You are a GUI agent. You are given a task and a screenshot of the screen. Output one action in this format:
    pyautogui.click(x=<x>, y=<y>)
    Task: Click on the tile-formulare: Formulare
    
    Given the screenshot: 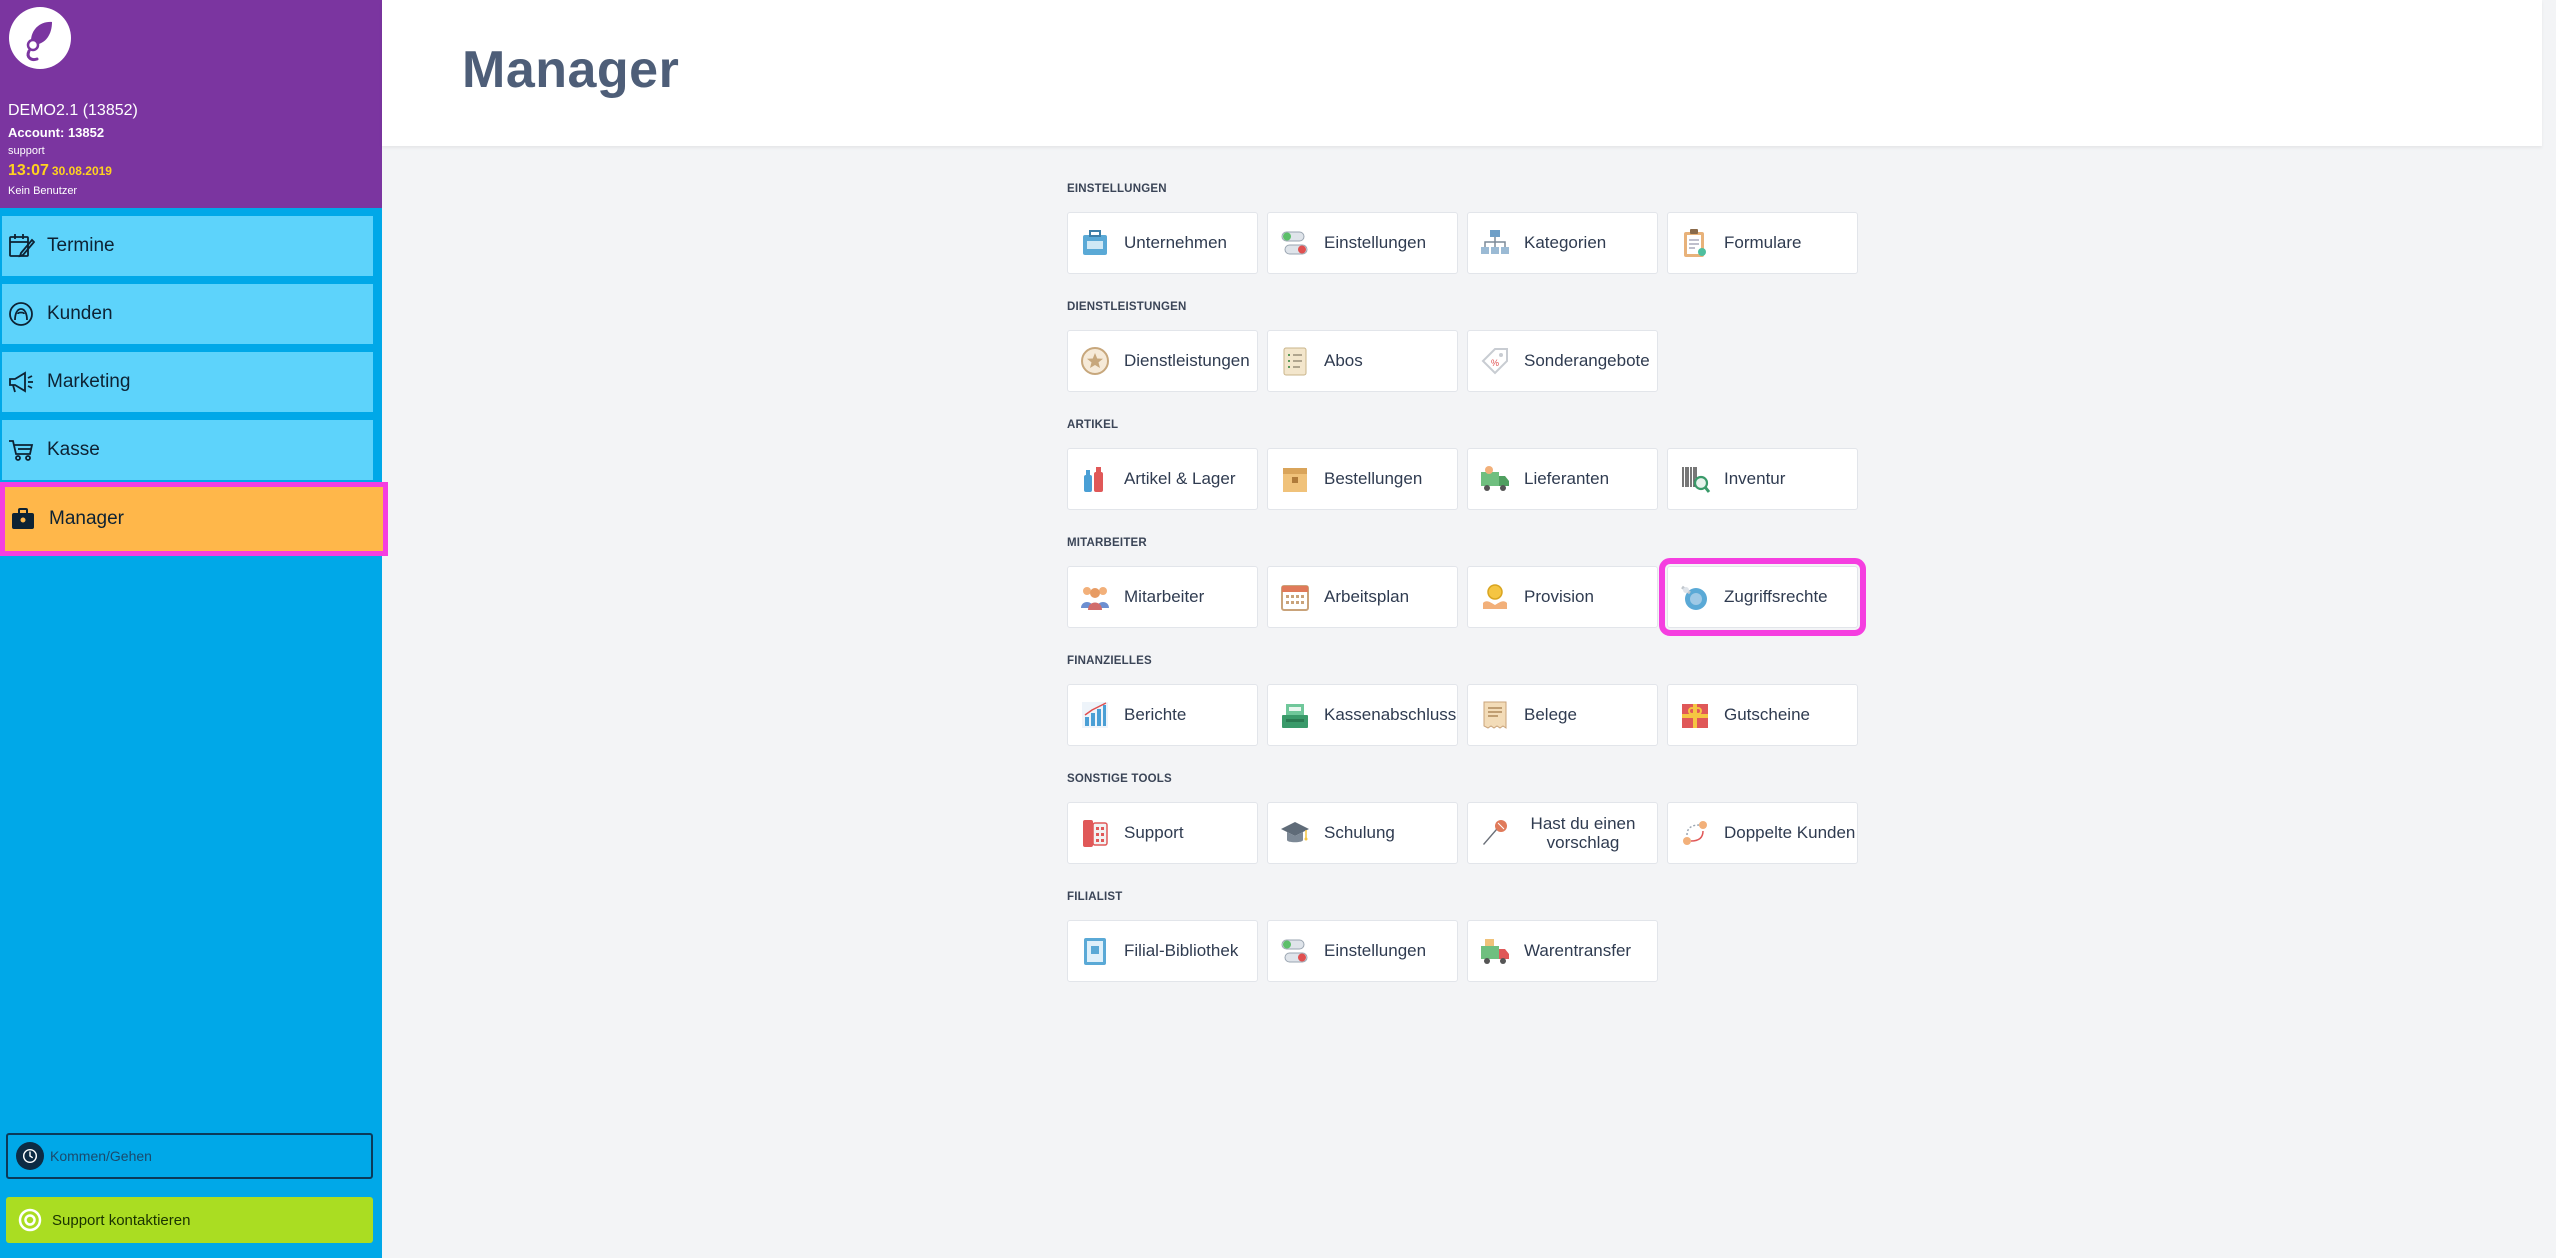 What is the action you would take?
    pyautogui.click(x=1762, y=243)
    